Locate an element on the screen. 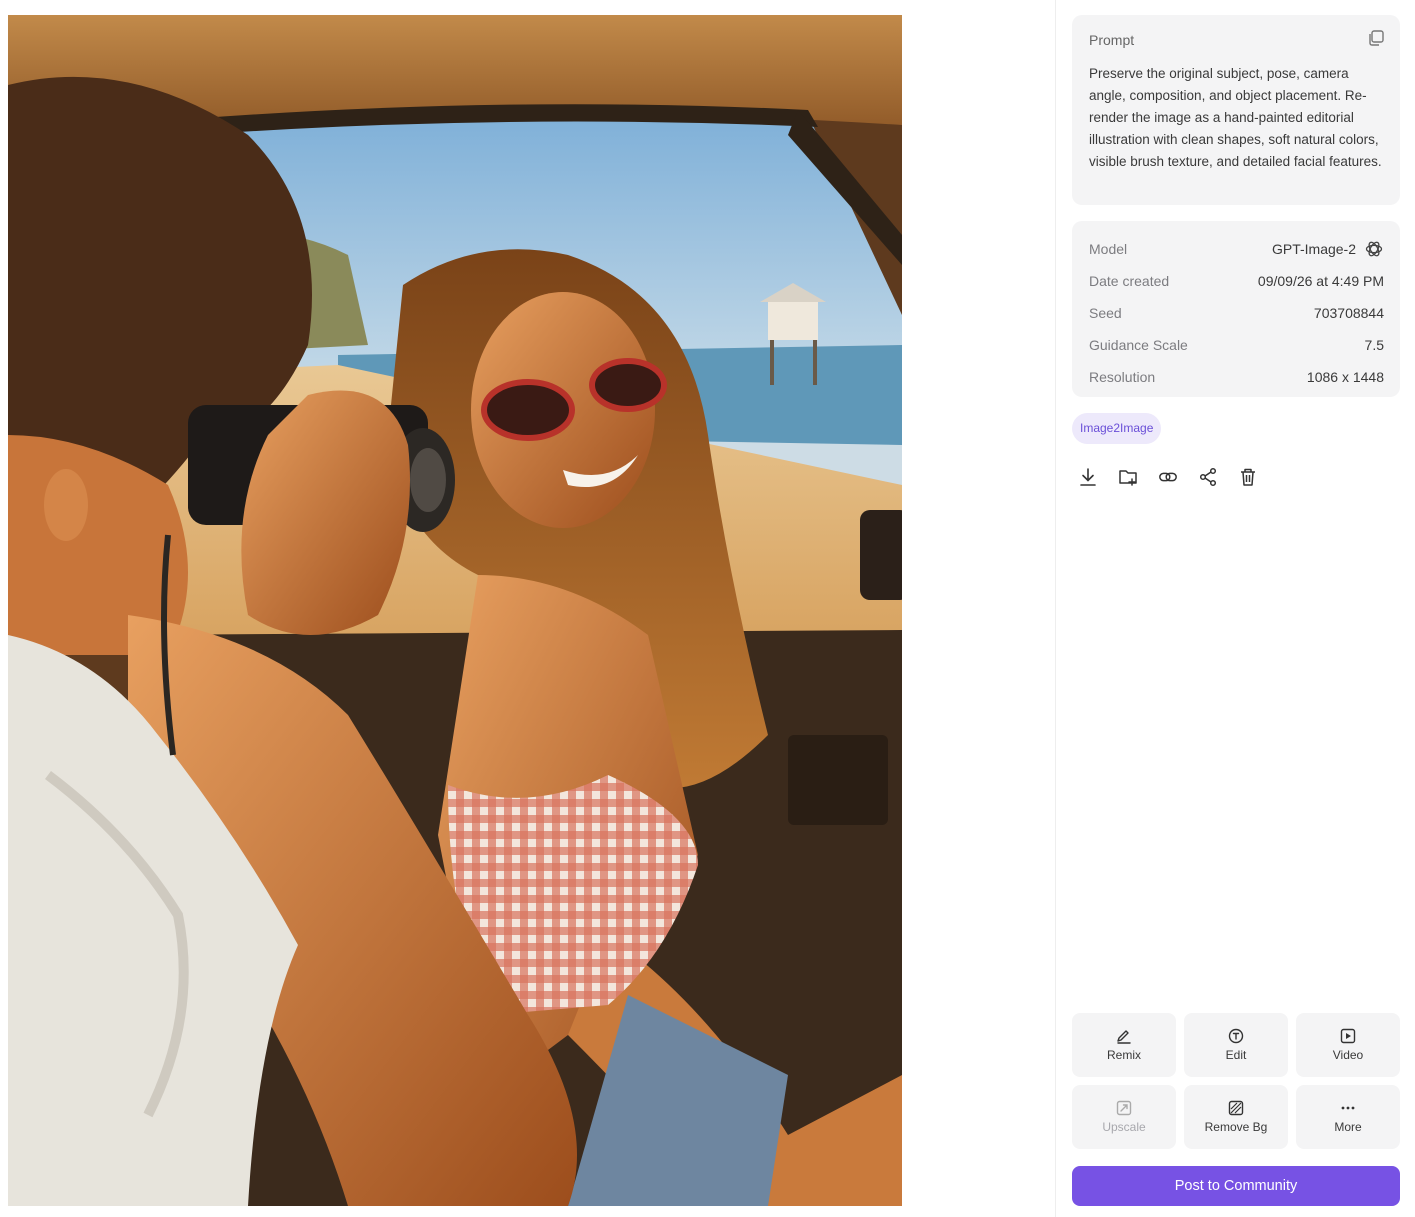  trash-icon is located at coordinates (1248, 477).